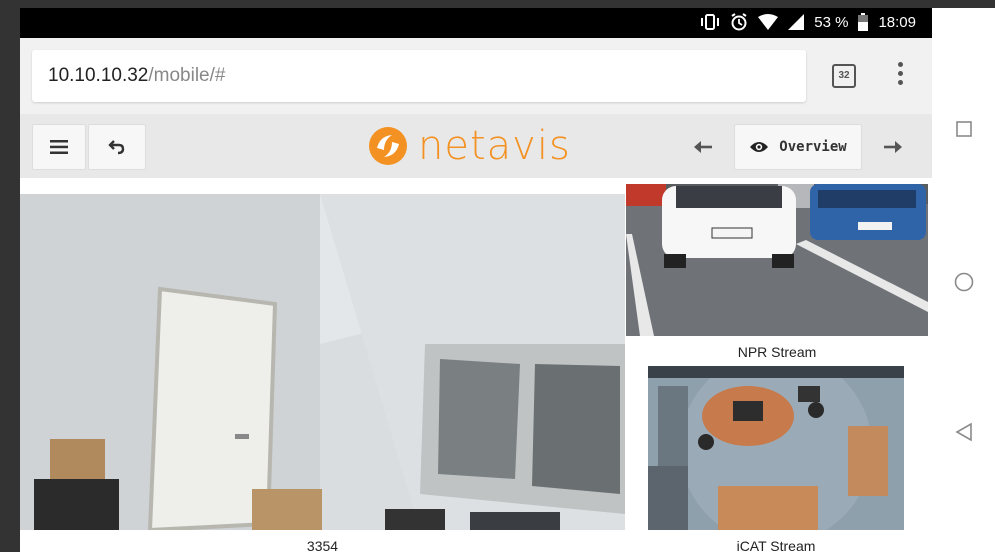  I want to click on browser-toolbar: 10.10.10.32/mobile/# 32, so click(476, 76).